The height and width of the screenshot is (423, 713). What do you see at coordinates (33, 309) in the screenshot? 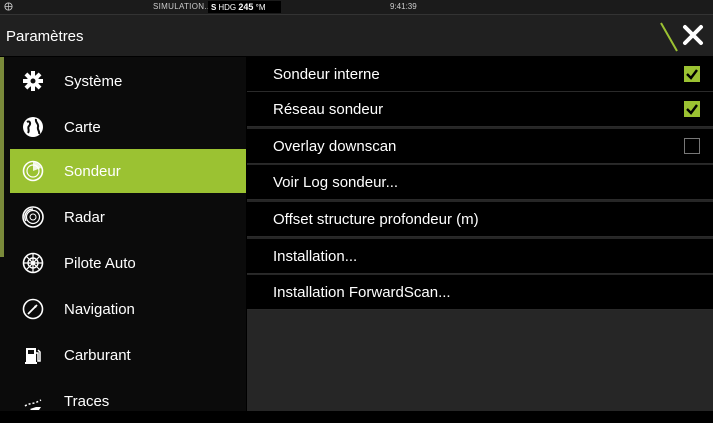
I see `compass-icon` at bounding box center [33, 309].